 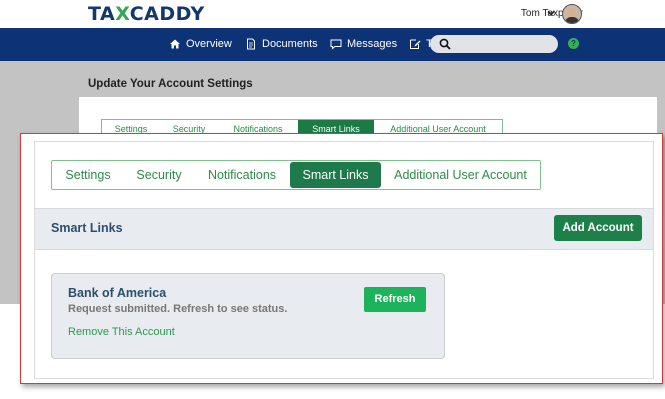 What do you see at coordinates (332, 14) in the screenshot?
I see `top-header: TAXCADDY Tom Taxpayer` at bounding box center [332, 14].